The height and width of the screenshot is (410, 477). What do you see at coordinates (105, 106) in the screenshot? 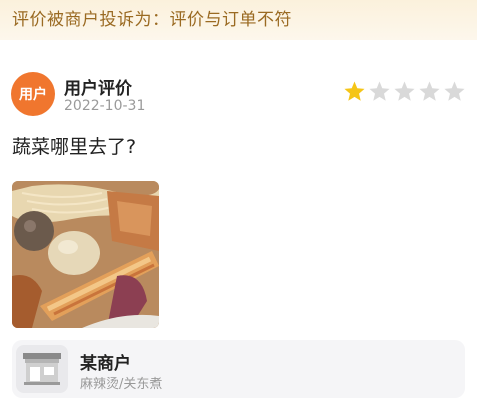
I see `review-date: 2022-10-31` at bounding box center [105, 106].